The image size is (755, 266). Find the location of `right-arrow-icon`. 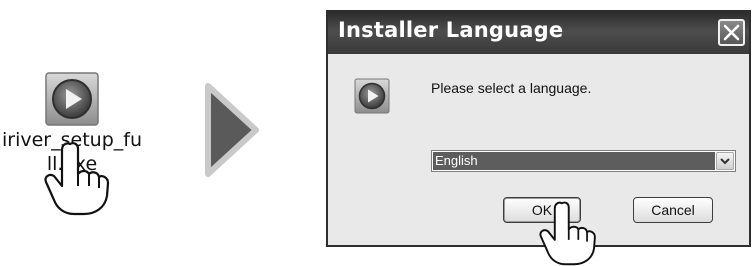

right-arrow-icon is located at coordinates (232, 130).